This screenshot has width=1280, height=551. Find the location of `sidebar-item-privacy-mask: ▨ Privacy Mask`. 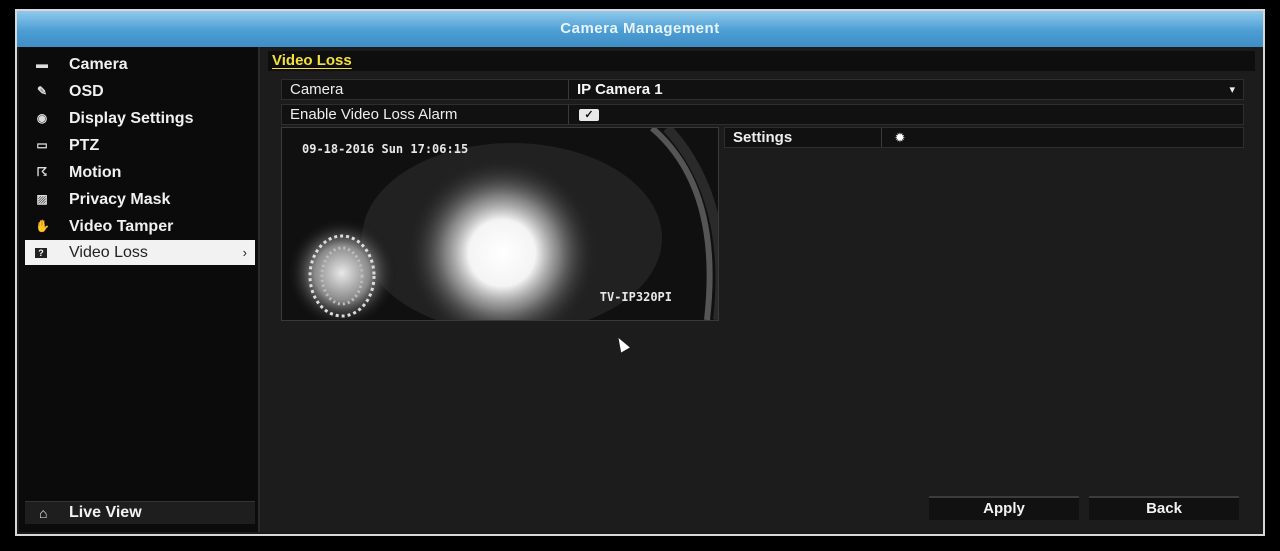

sidebar-item-privacy-mask: ▨ Privacy Mask is located at coordinates (140, 199).